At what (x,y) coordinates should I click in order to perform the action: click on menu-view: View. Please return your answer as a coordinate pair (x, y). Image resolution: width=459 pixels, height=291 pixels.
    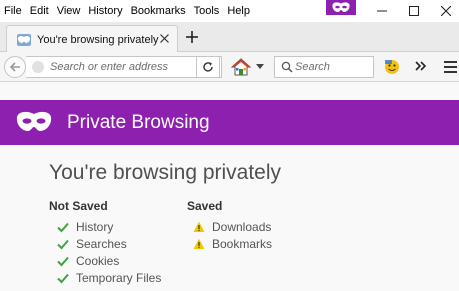
    Looking at the image, I should click on (69, 11).